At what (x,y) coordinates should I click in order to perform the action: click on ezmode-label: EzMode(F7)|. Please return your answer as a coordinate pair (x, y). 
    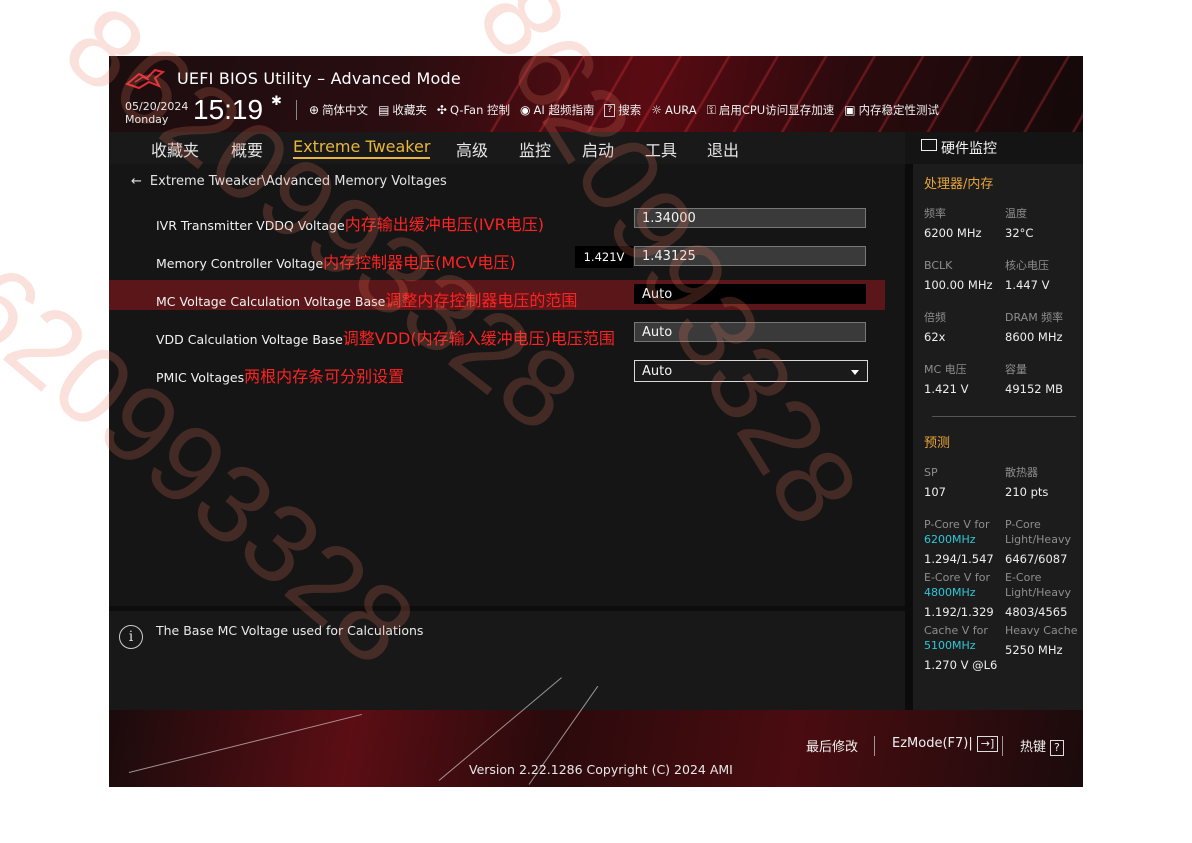
    Looking at the image, I should click on (932, 743).